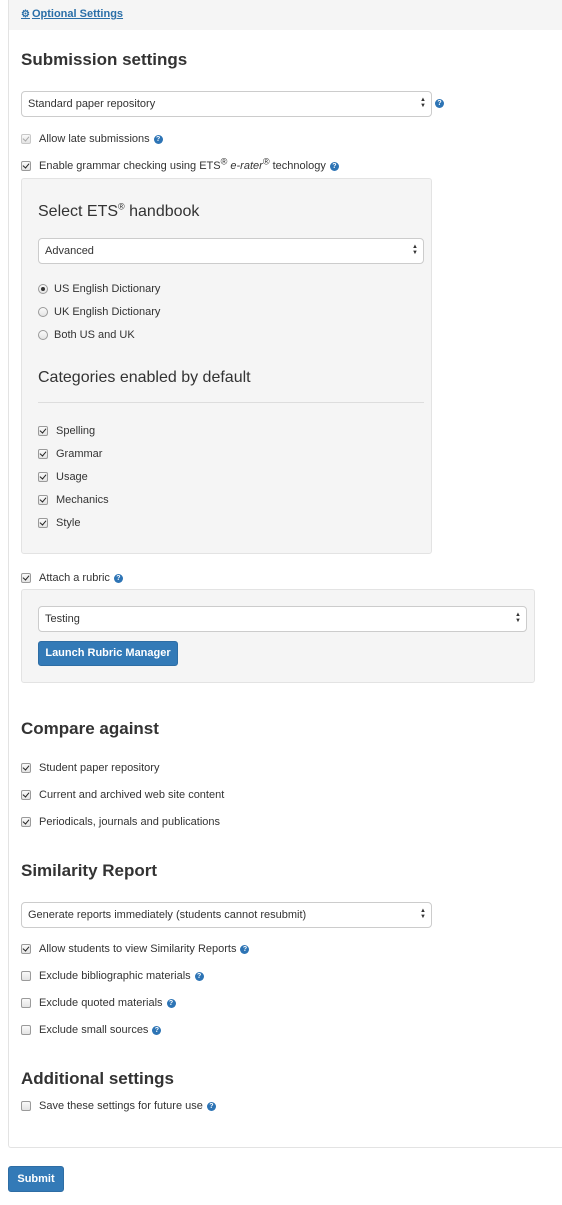 The height and width of the screenshot is (1205, 562). What do you see at coordinates (157, 1030) in the screenshot?
I see `exclude-small-sources-help-icon: ?` at bounding box center [157, 1030].